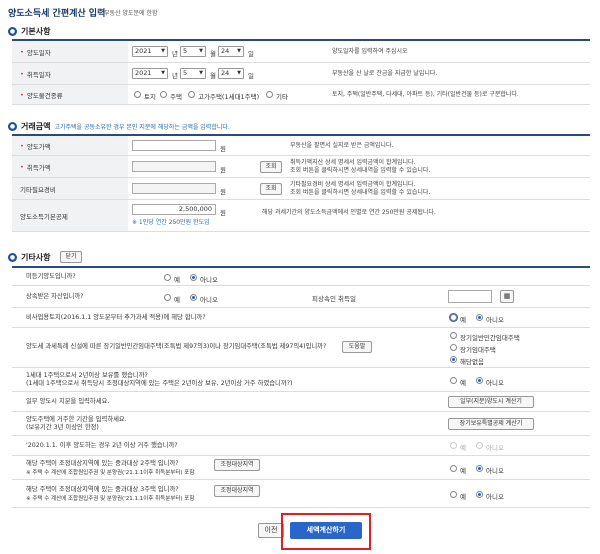 The height and width of the screenshot is (554, 600). What do you see at coordinates (231, 73) in the screenshot?
I see `acquire-day-select: 24 ▼` at bounding box center [231, 73].